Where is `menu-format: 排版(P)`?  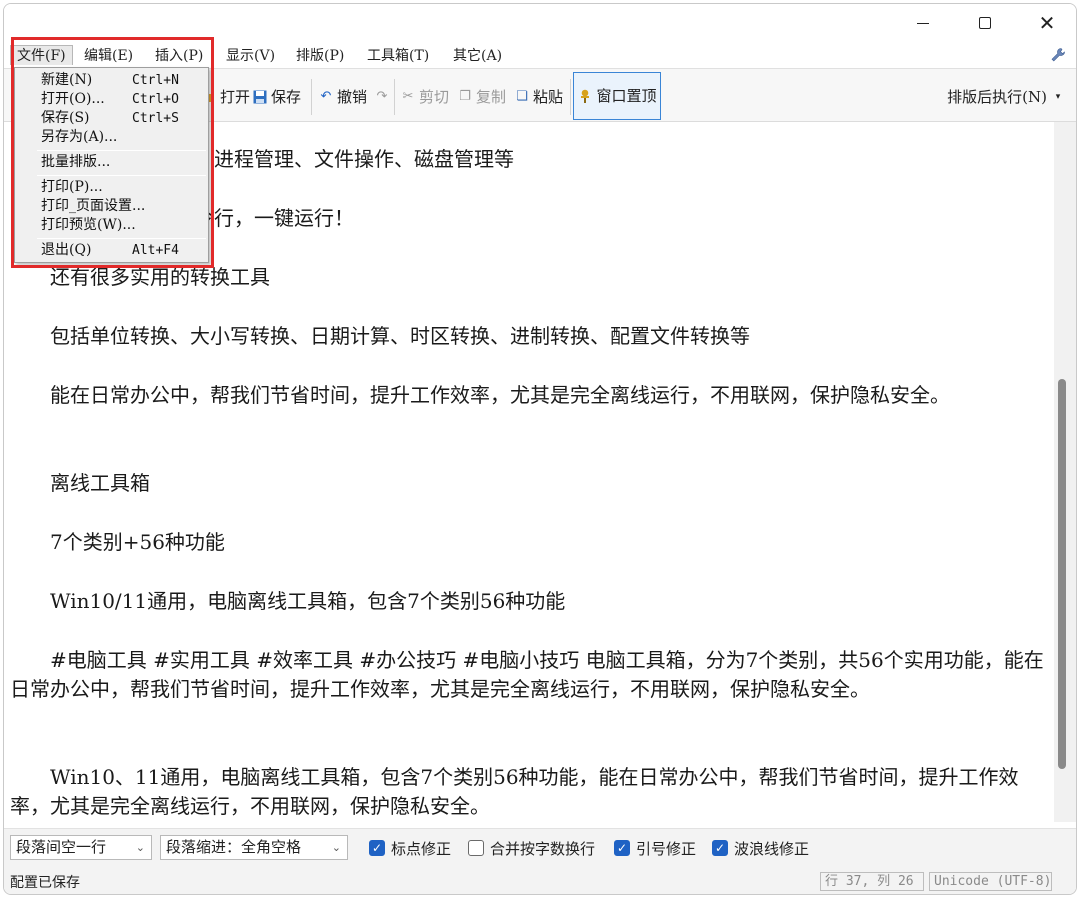
menu-format: 排版(P) is located at coordinates (320, 56).